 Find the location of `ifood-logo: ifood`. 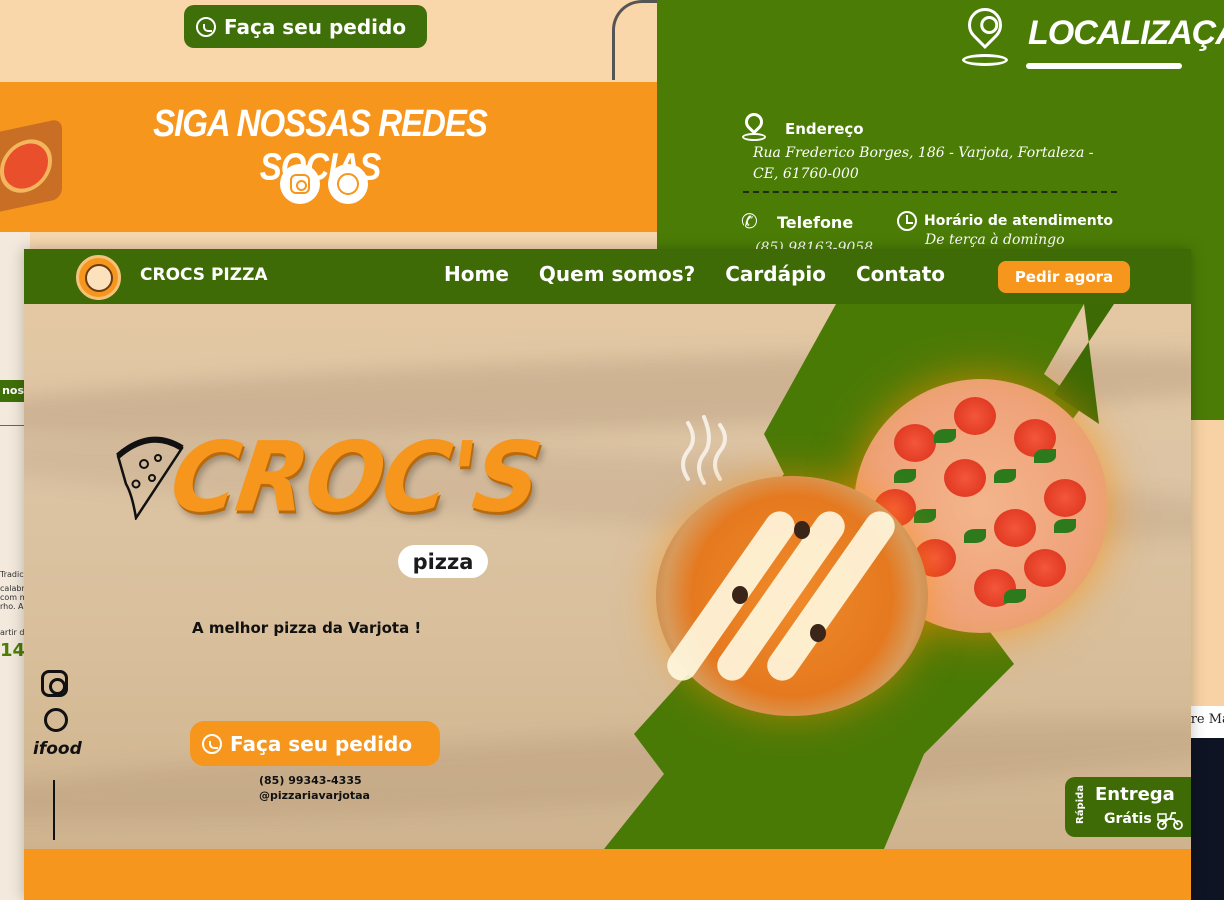

ifood-logo: ifood is located at coordinates (57, 749).